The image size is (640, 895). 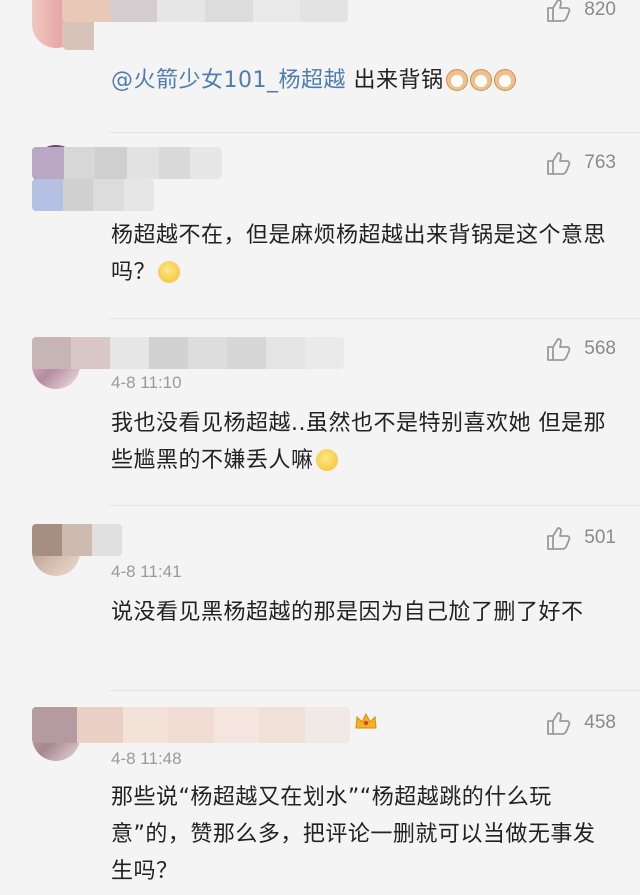 What do you see at coordinates (581, 163) in the screenshot?
I see `like-button: 763` at bounding box center [581, 163].